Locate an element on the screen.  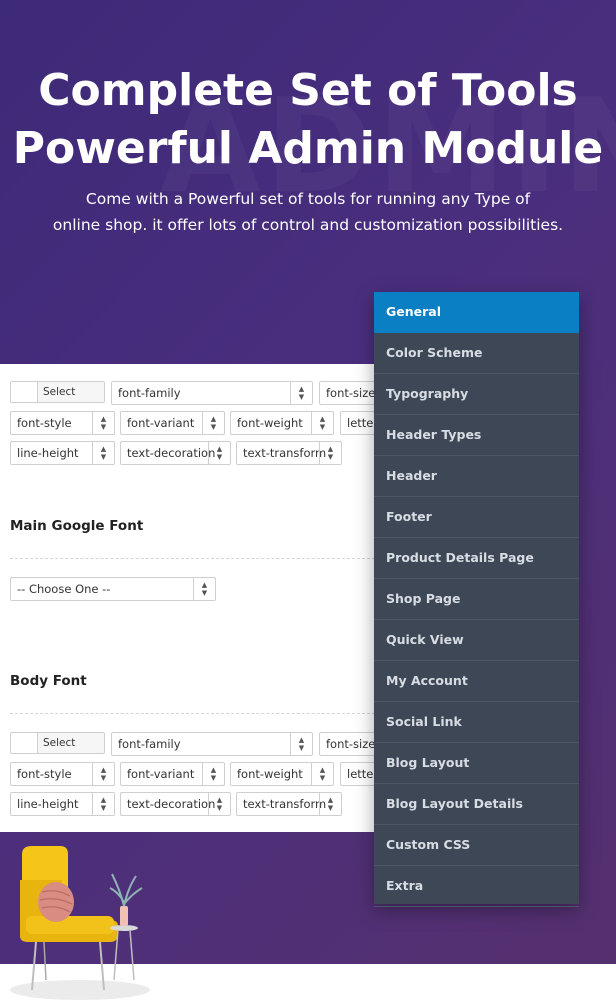
font-weight-select: font-weight ▲ ▼ is located at coordinates (282, 423).